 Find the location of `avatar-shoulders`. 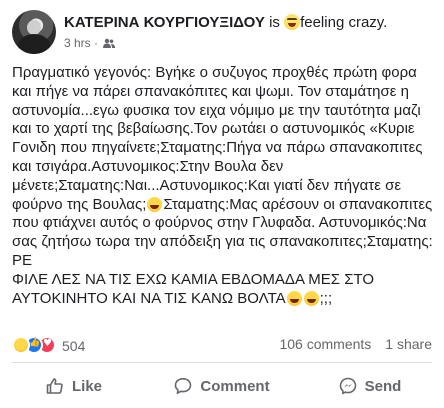

avatar-shoulders is located at coordinates (34, 44).